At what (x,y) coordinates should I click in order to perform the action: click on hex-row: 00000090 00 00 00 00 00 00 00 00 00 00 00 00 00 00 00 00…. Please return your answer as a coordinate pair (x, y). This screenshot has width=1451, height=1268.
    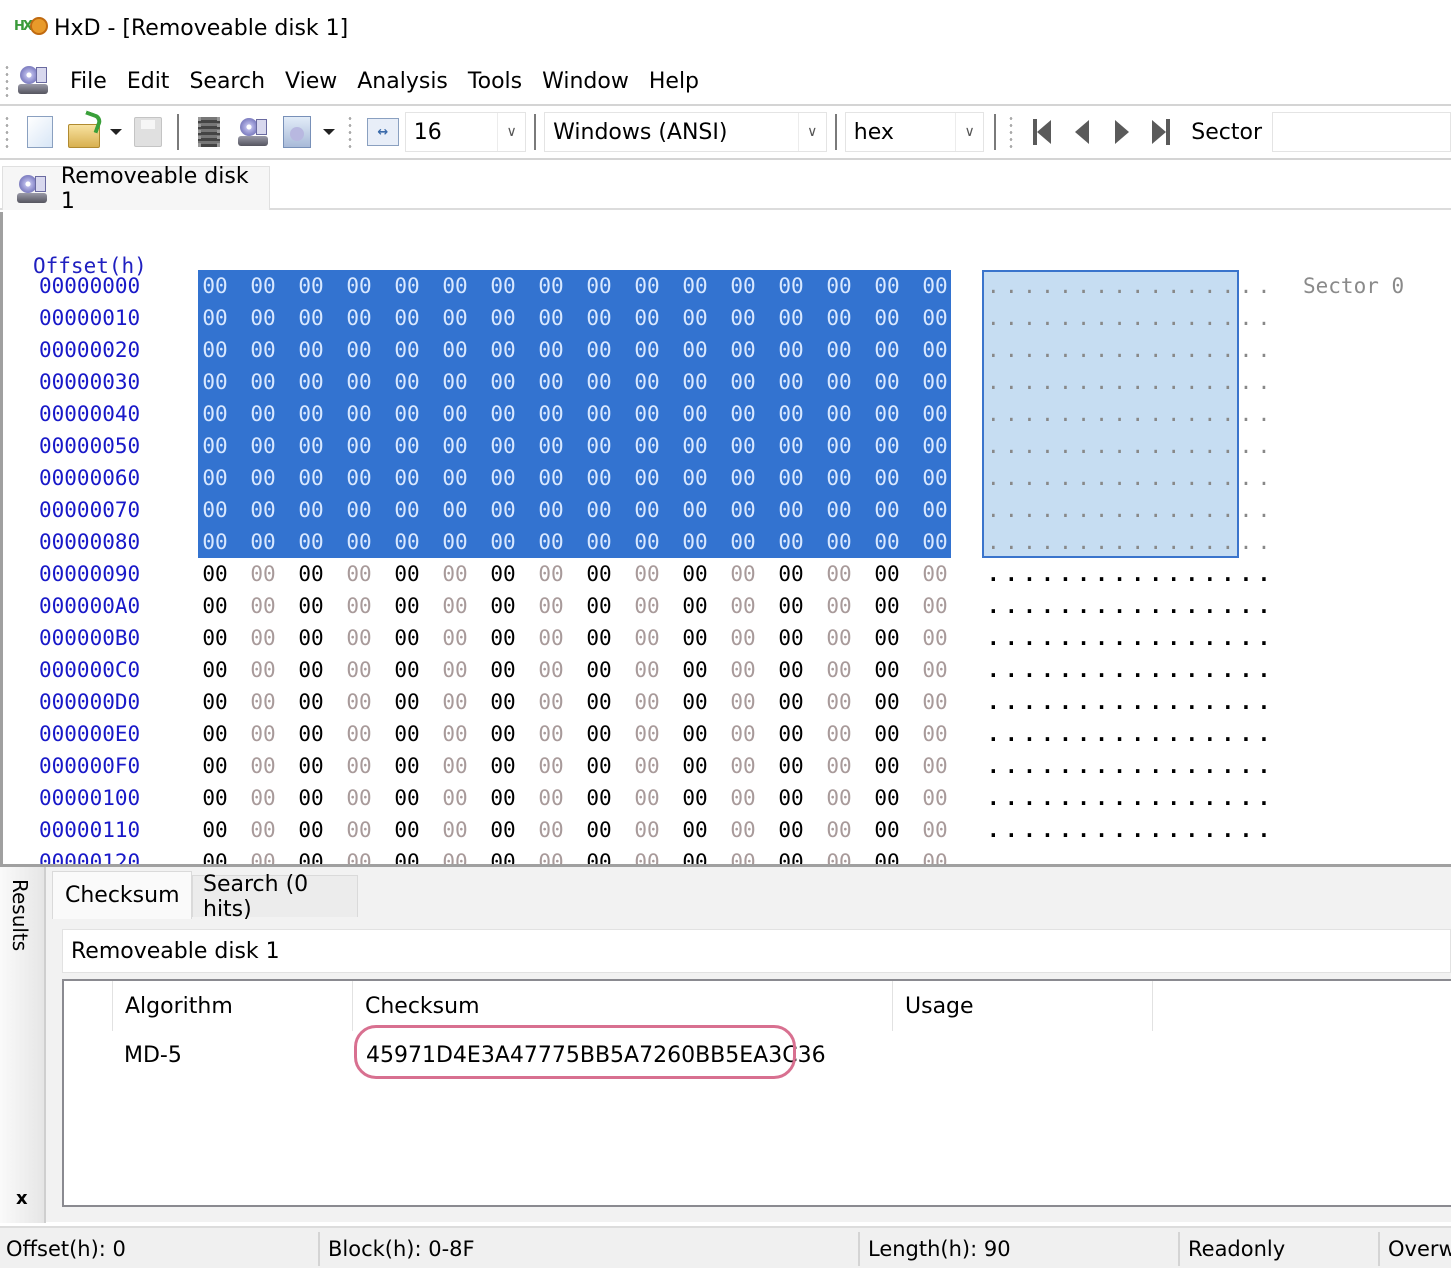
    Looking at the image, I should click on (727, 574).